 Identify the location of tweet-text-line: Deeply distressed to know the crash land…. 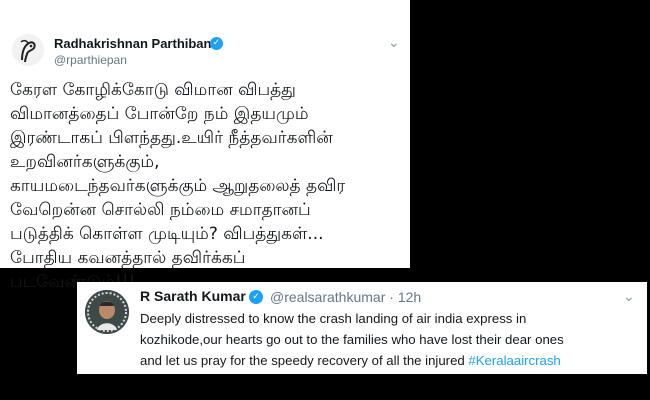
(333, 318).